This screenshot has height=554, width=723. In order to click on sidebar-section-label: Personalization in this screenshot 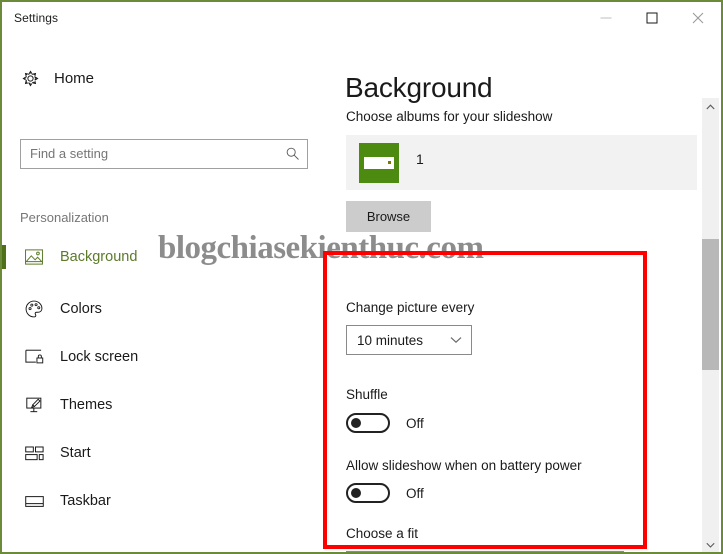, I will do `click(64, 217)`.